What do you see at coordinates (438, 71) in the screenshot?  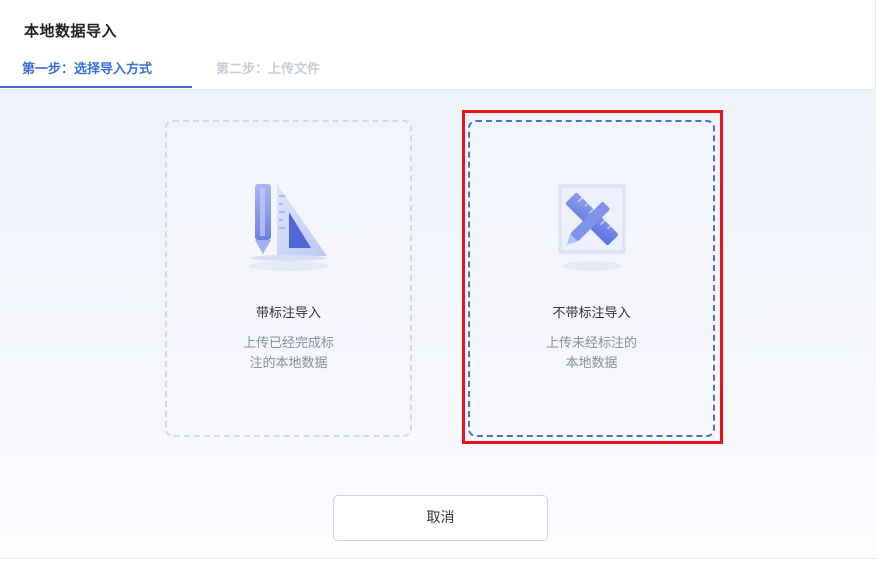 I see `step-tabs: 第一步：选择导入方式 第二步：上传文件` at bounding box center [438, 71].